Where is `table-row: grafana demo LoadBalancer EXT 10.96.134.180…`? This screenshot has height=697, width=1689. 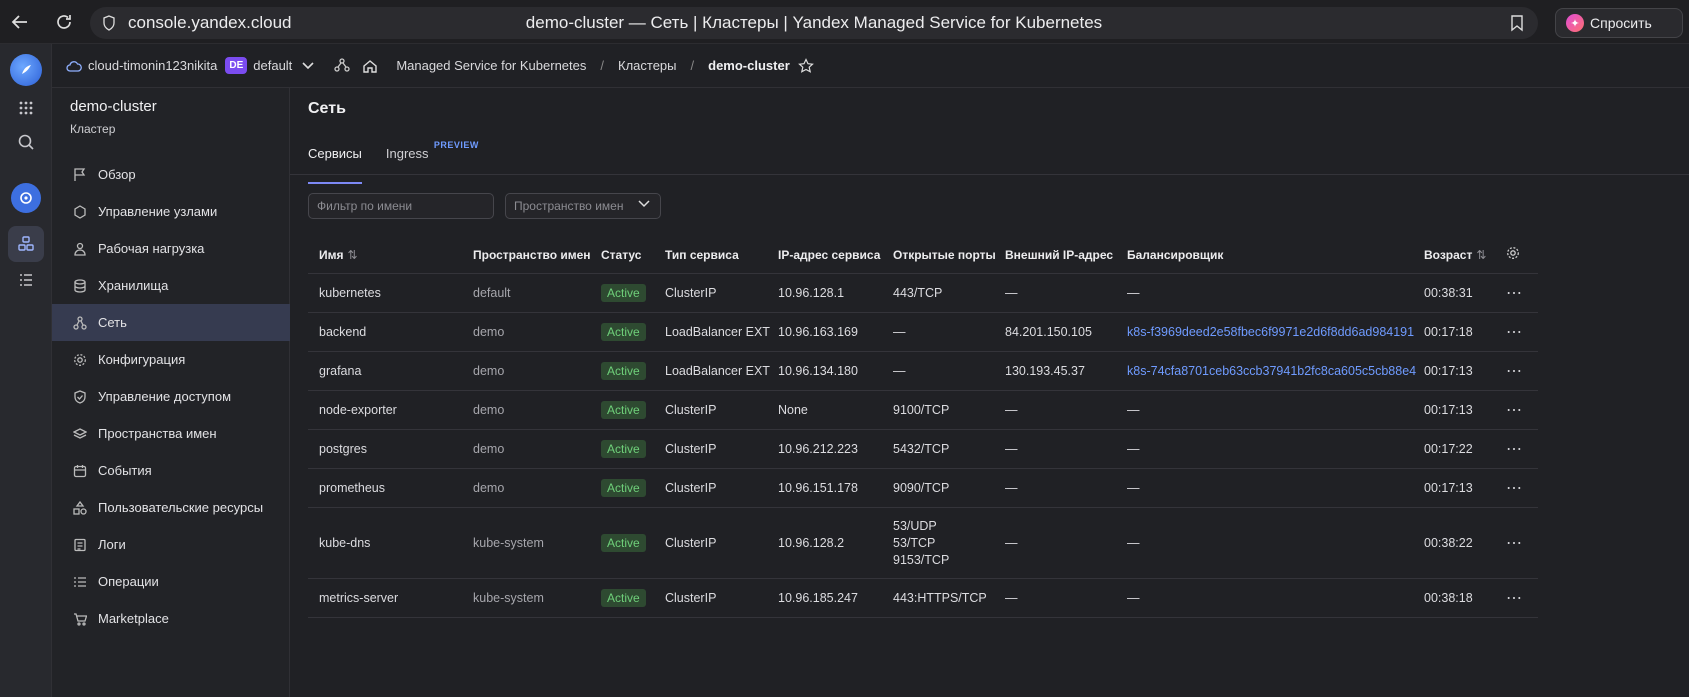
table-row: grafana demo LoadBalancer EXT 10.96.134.180… is located at coordinates (923, 371).